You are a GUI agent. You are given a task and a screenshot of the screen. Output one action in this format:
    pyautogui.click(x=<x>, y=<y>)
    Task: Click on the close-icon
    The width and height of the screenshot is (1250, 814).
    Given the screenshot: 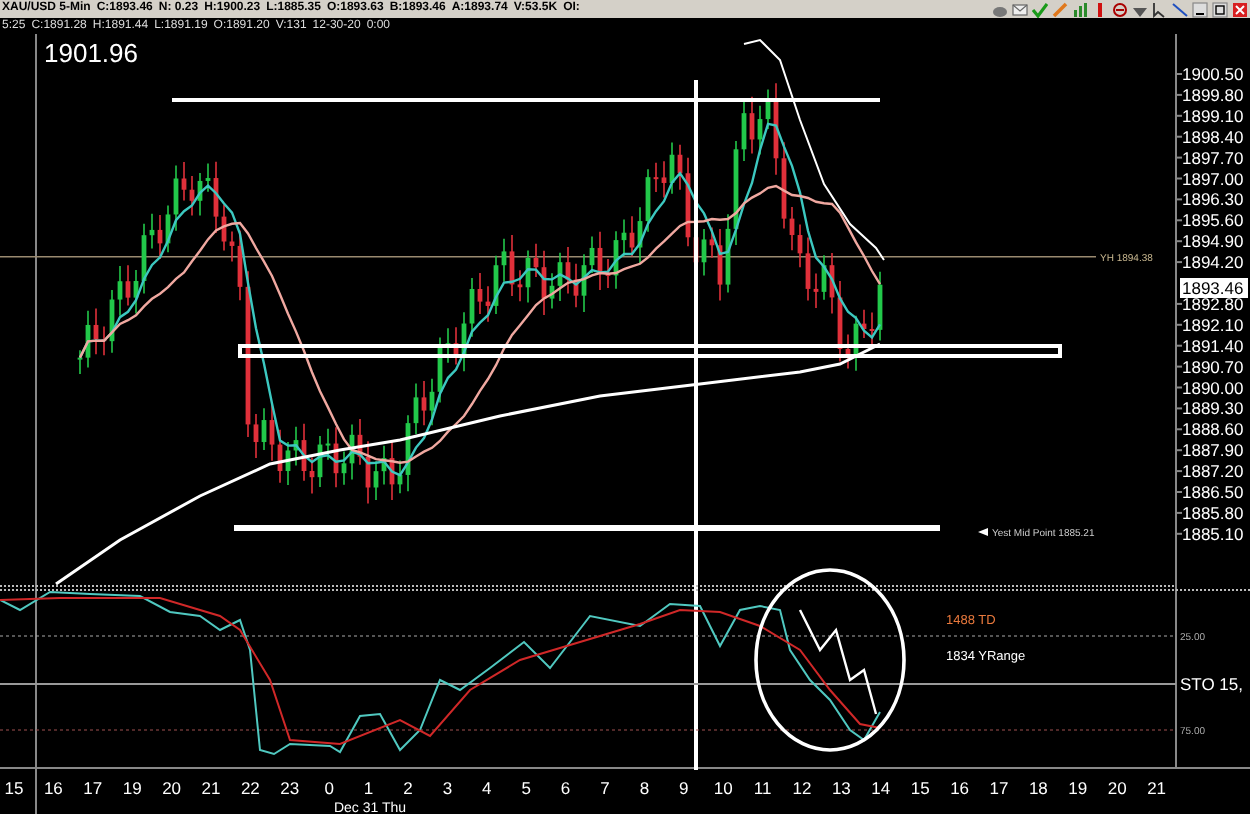 What is the action you would take?
    pyautogui.click(x=1240, y=9)
    